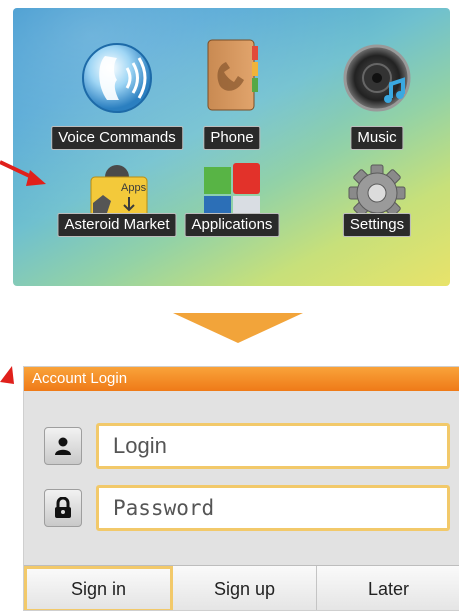 The image size is (459, 611). What do you see at coordinates (245, 588) in the screenshot?
I see `sign-up-button: Sign up` at bounding box center [245, 588].